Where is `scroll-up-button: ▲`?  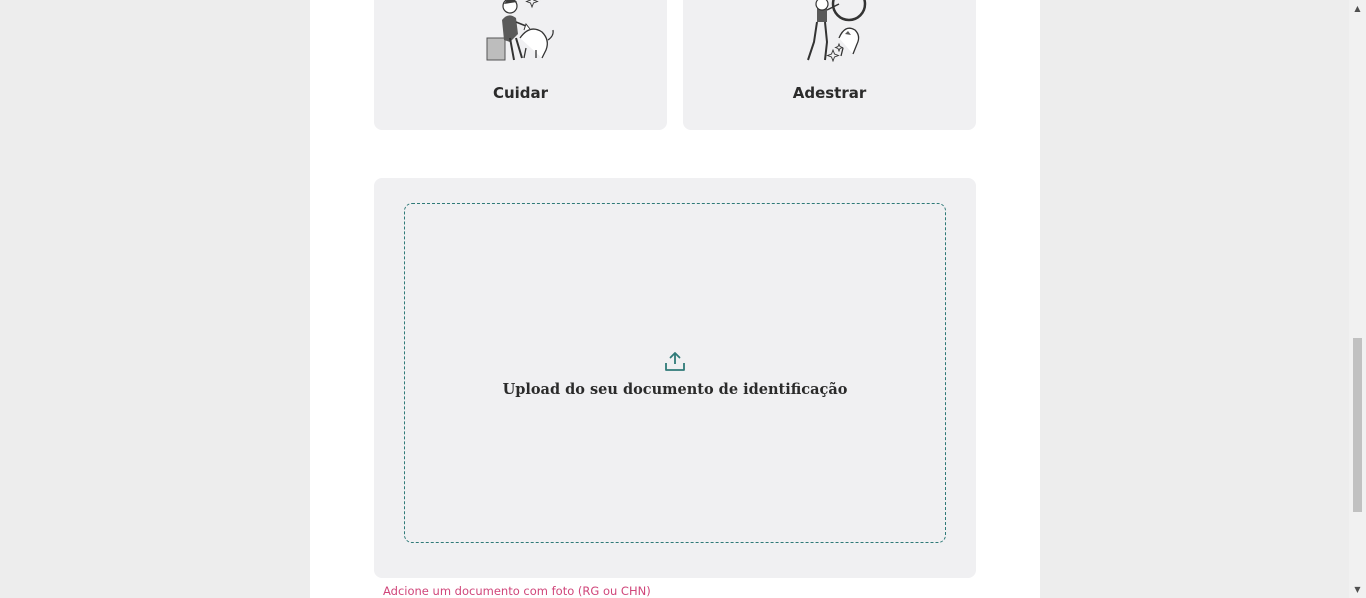 scroll-up-button: ▲ is located at coordinates (1357, 8).